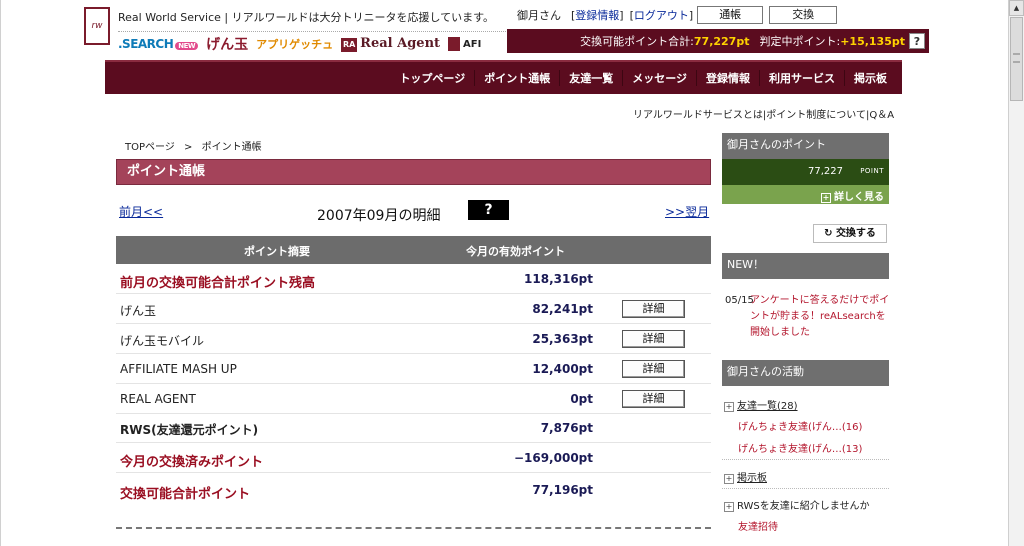 The image size is (1024, 546). I want to click on board-link: + 掲示板, so click(745, 476).